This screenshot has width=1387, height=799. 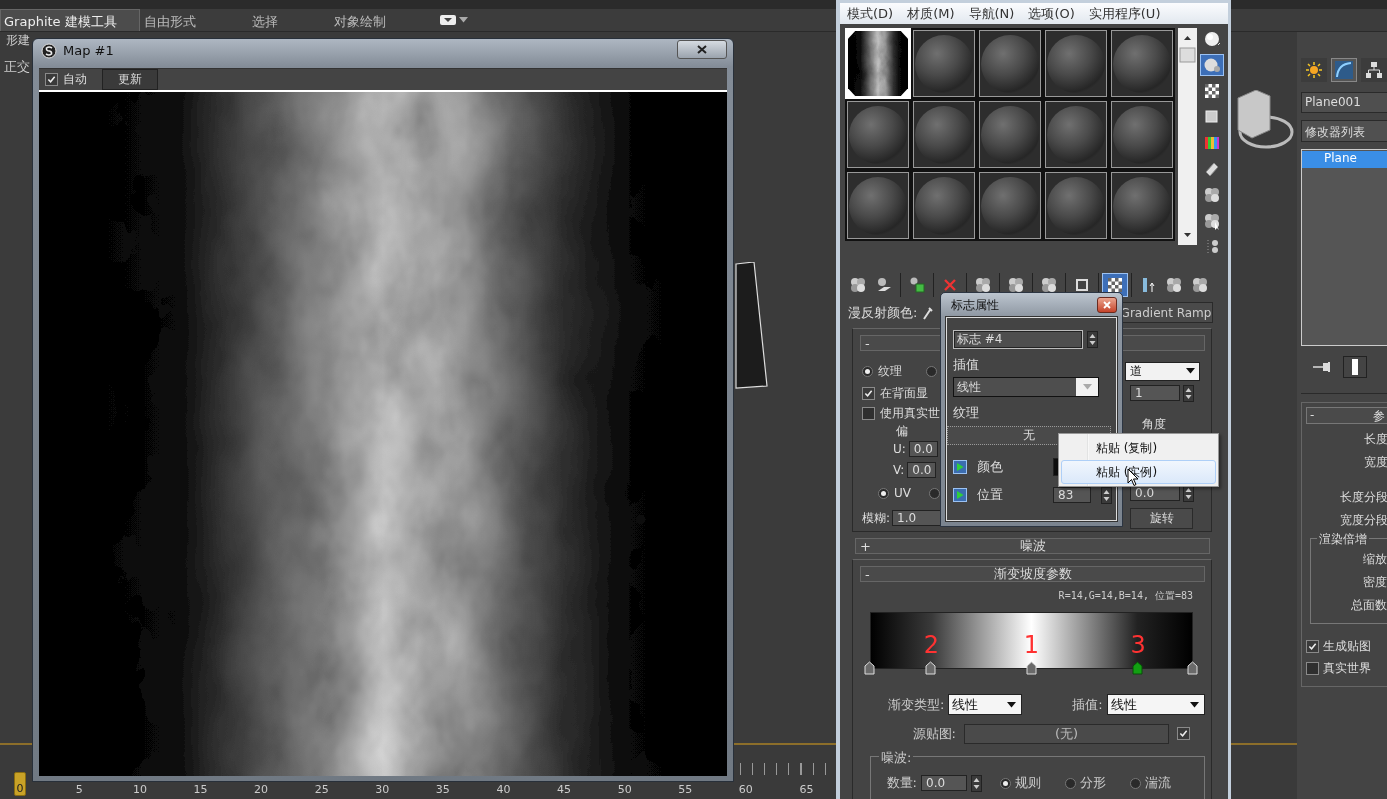 What do you see at coordinates (1347, 668) in the screenshot?
I see `option-label: 真实世界` at bounding box center [1347, 668].